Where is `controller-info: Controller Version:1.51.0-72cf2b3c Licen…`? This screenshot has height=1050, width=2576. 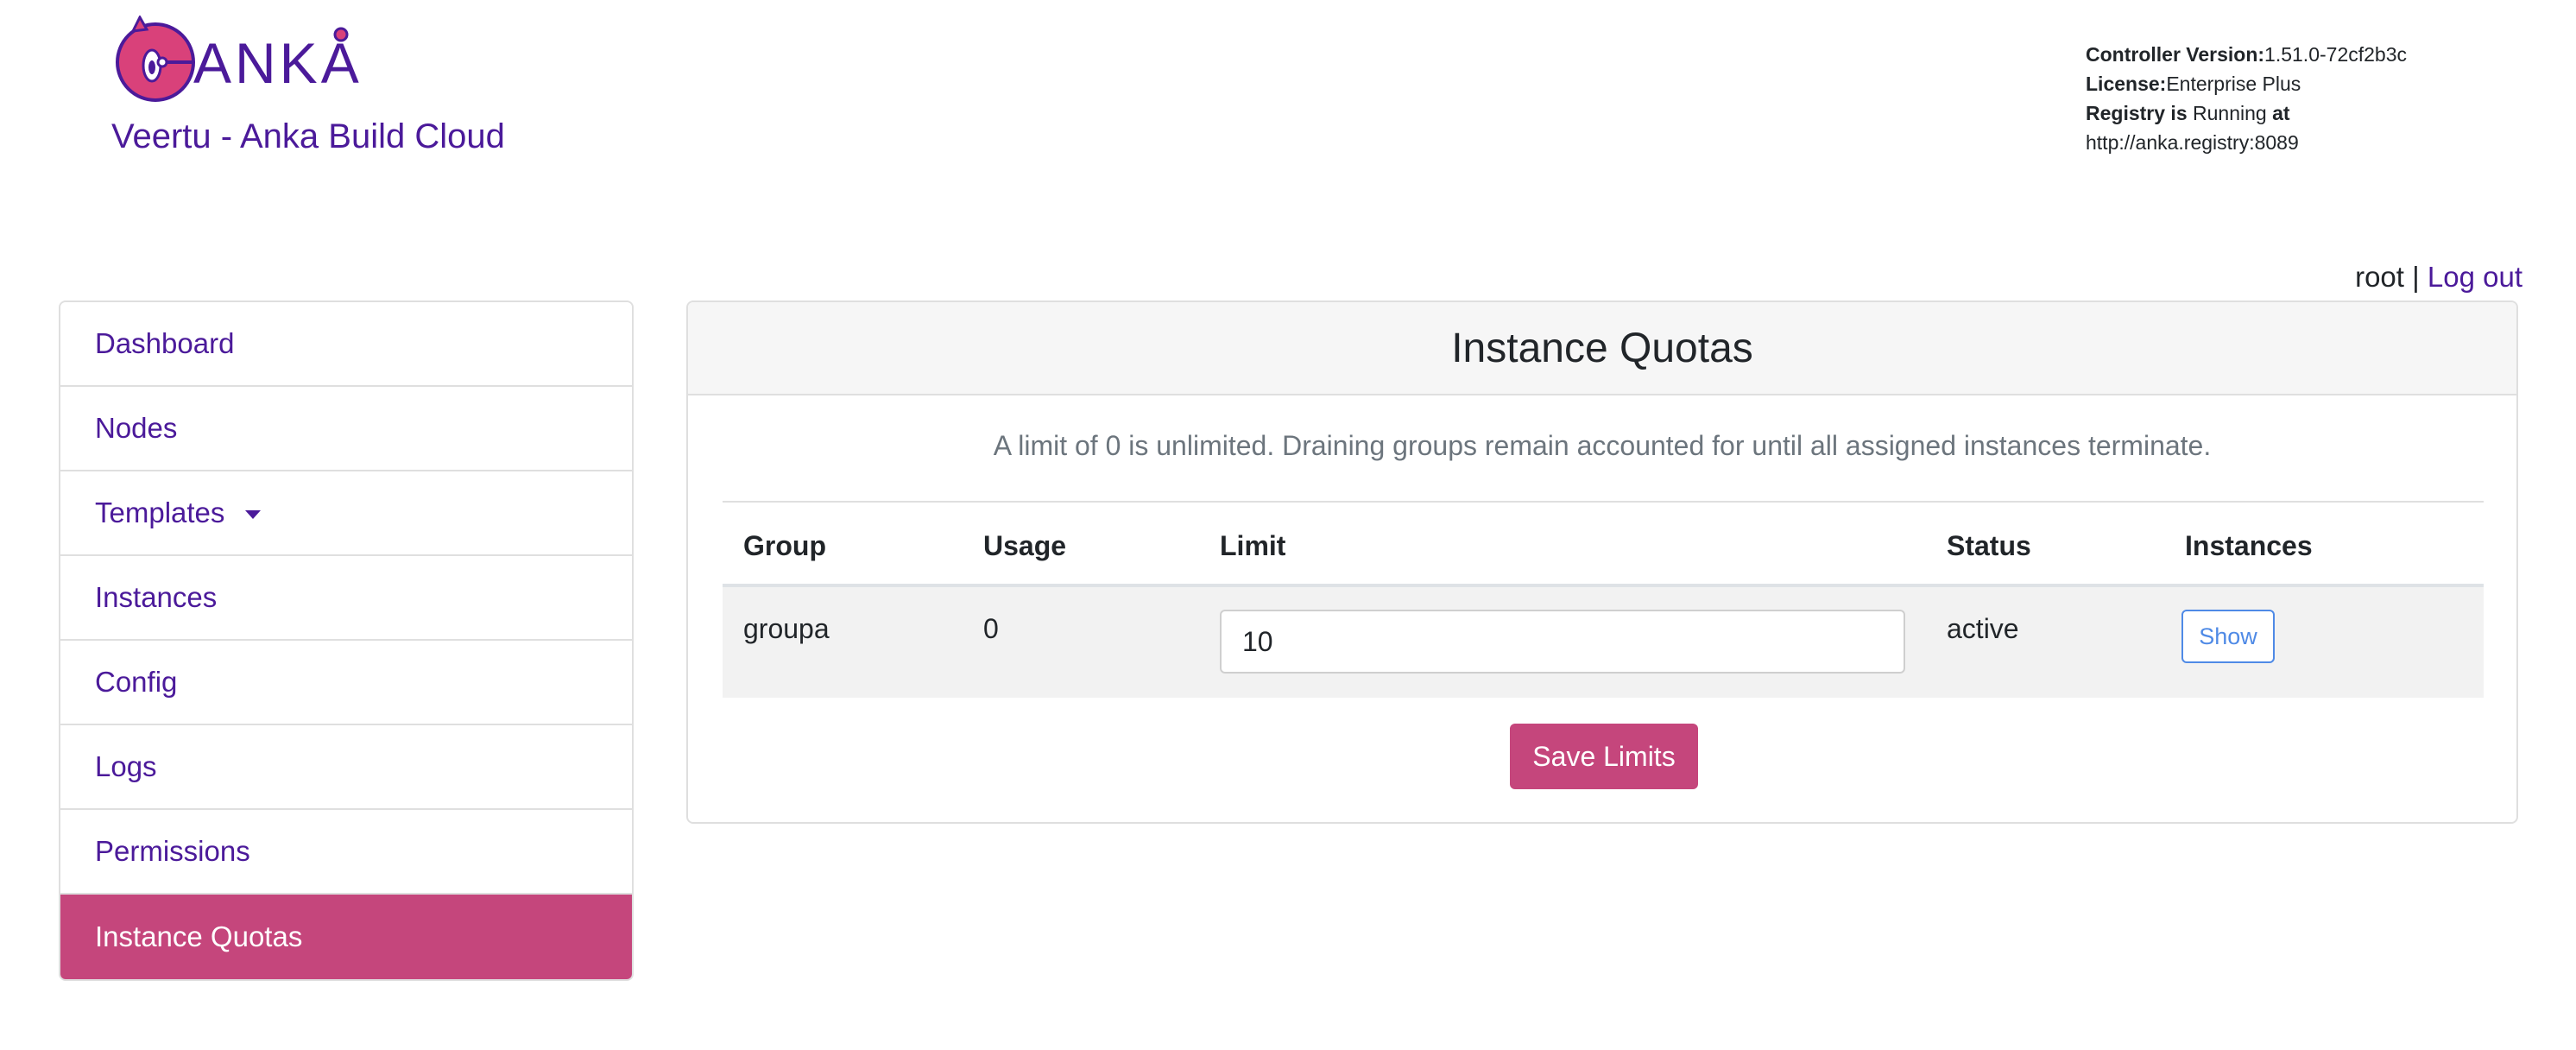
controller-info: Controller Version:1.51.0-72cf2b3c Licen… is located at coordinates (2246, 98).